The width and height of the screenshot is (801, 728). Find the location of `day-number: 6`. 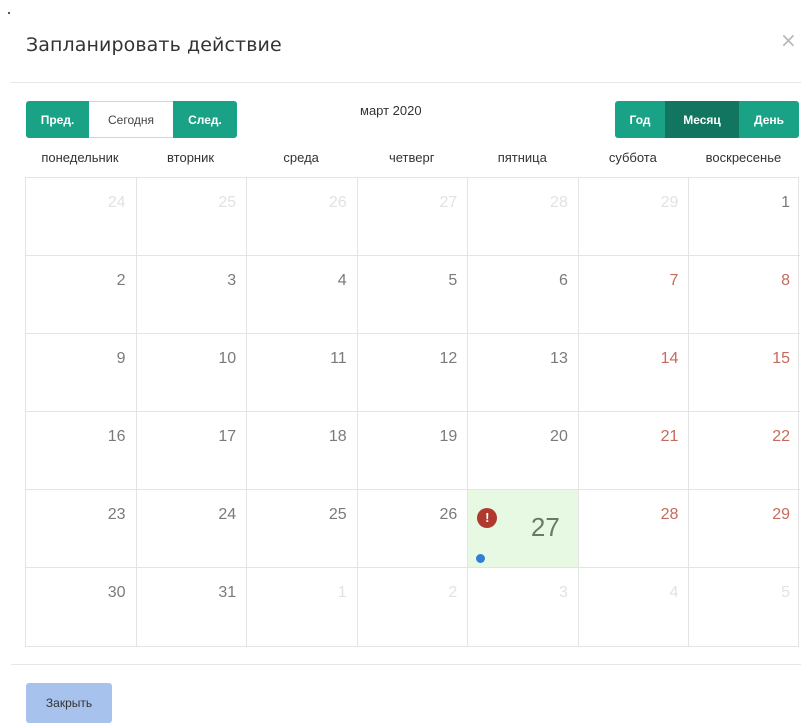

day-number: 6 is located at coordinates (563, 280).